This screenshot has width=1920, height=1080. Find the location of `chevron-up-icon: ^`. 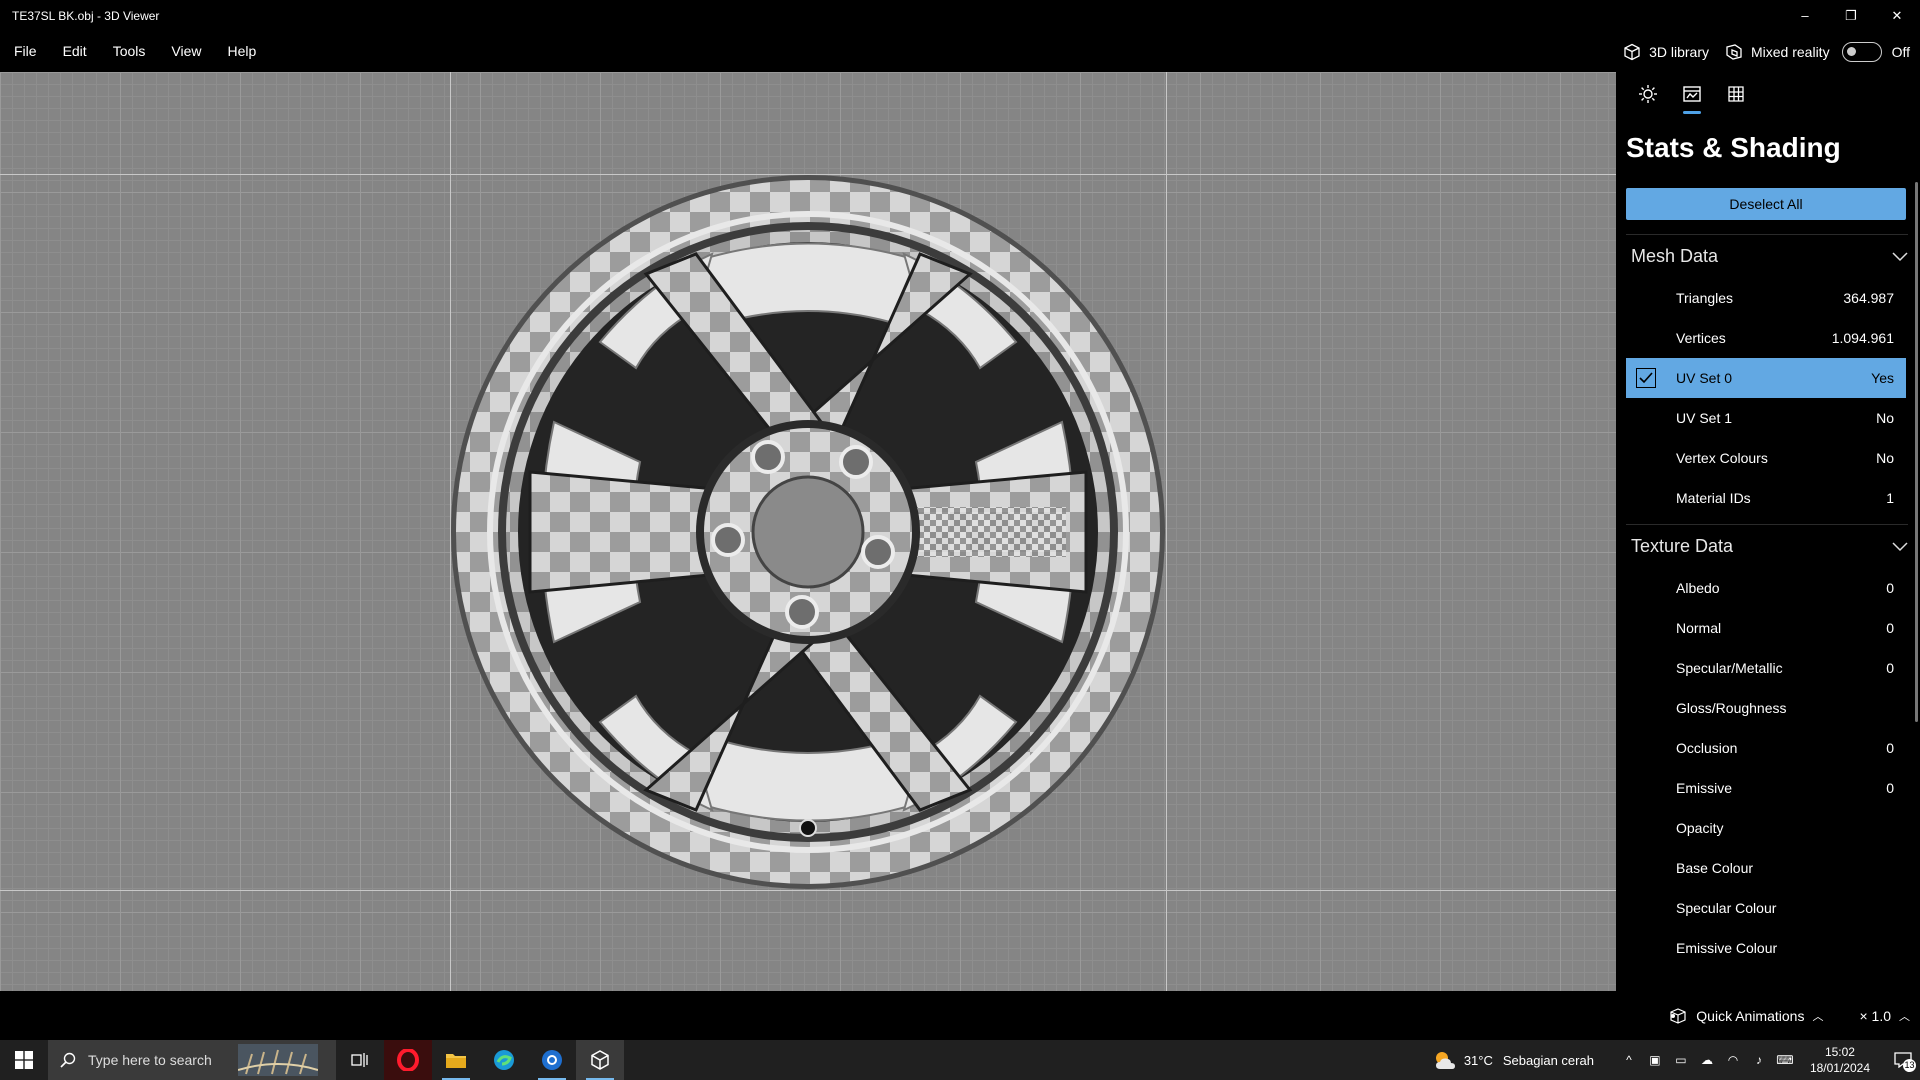

chevron-up-icon: ^ is located at coordinates (1629, 1060).